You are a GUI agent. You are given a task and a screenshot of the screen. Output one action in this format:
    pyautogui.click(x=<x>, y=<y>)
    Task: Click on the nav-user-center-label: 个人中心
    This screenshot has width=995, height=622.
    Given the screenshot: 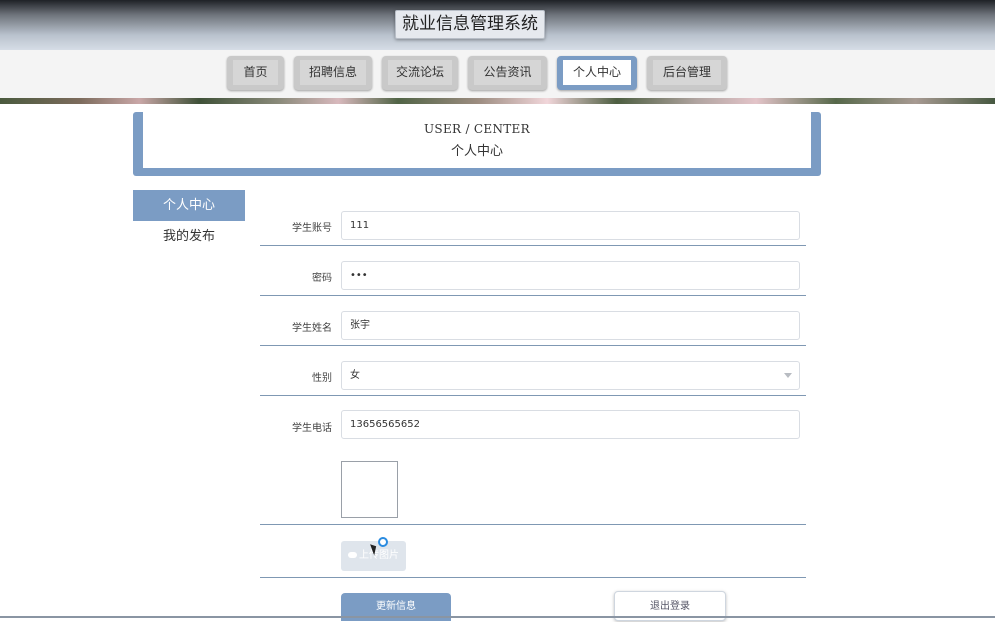 What is the action you would take?
    pyautogui.click(x=597, y=72)
    